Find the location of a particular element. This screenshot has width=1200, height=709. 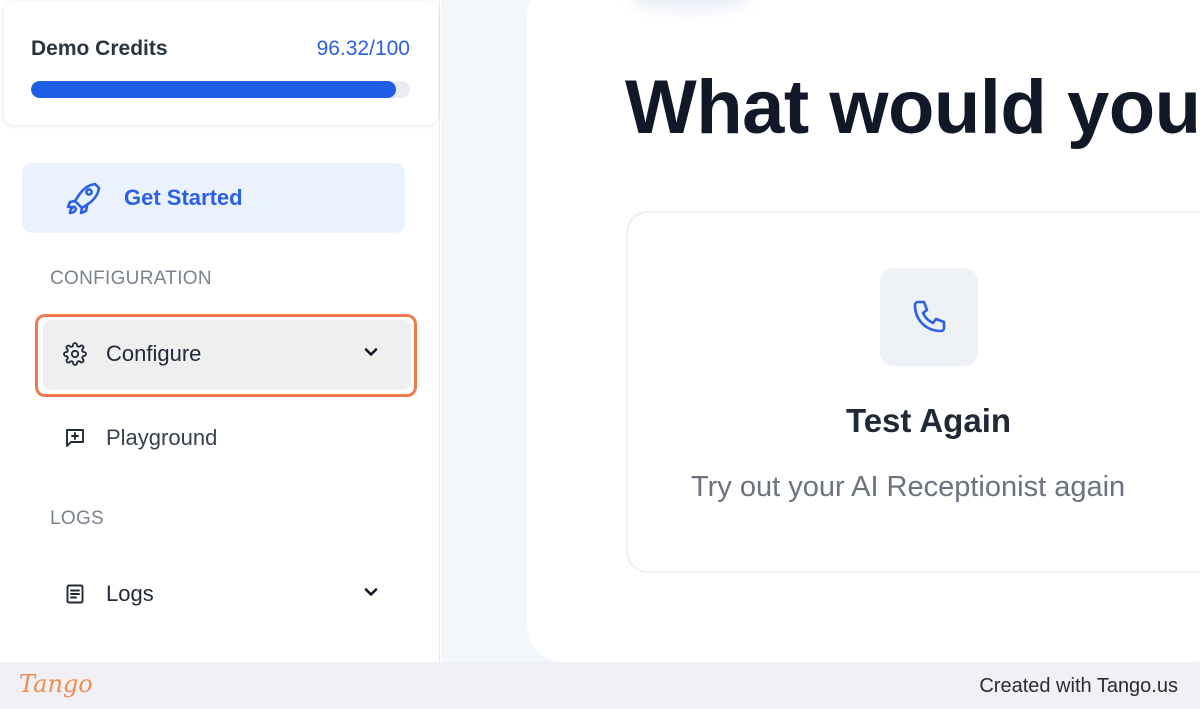

credits-label: Demo Credits is located at coordinates (99, 48).